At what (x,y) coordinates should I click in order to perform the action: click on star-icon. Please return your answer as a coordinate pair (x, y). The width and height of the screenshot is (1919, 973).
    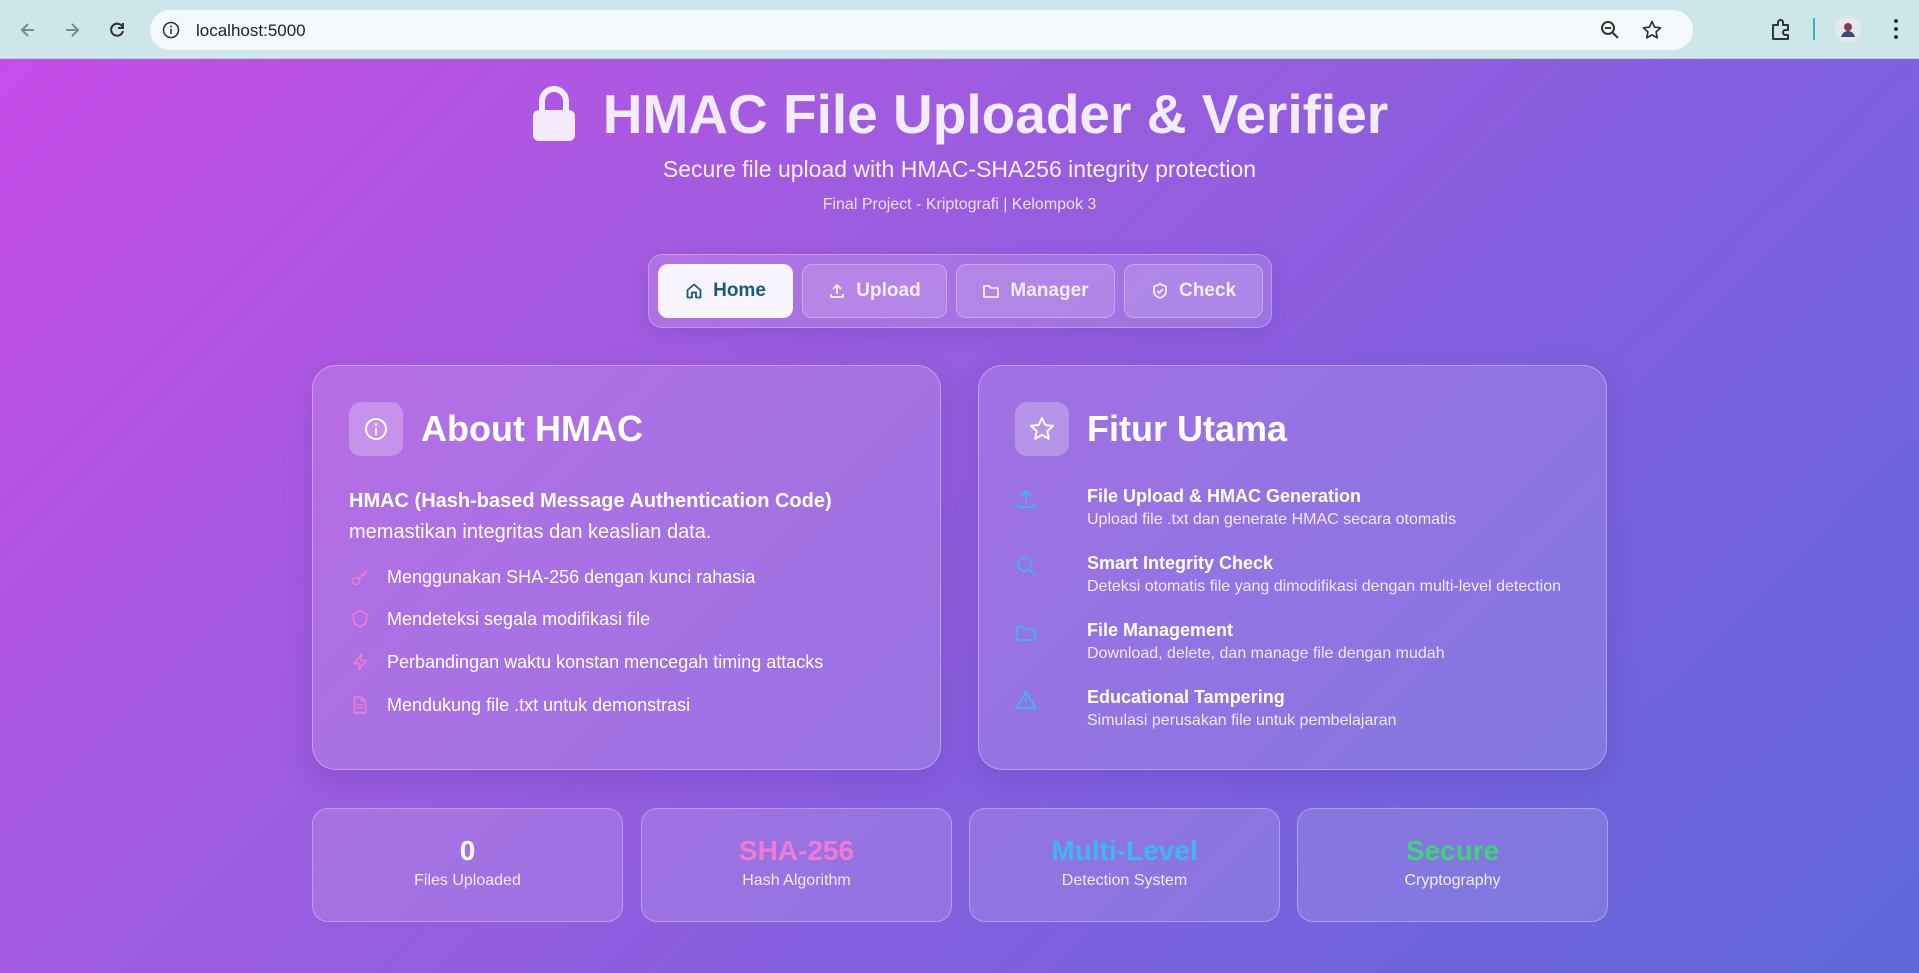
    Looking at the image, I should click on (1042, 429).